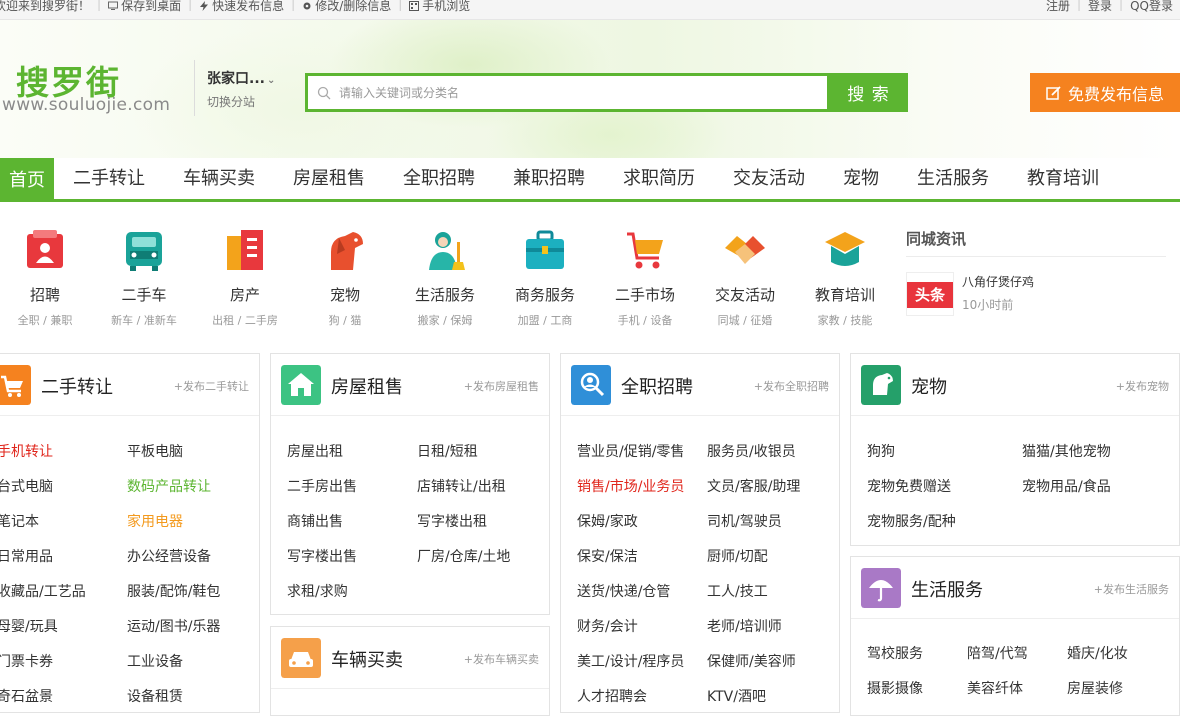 Image resolution: width=1180 pixels, height=716 pixels. Describe the element at coordinates (751, 661) in the screenshot. I see `link-item: 保健师/美容师` at that location.